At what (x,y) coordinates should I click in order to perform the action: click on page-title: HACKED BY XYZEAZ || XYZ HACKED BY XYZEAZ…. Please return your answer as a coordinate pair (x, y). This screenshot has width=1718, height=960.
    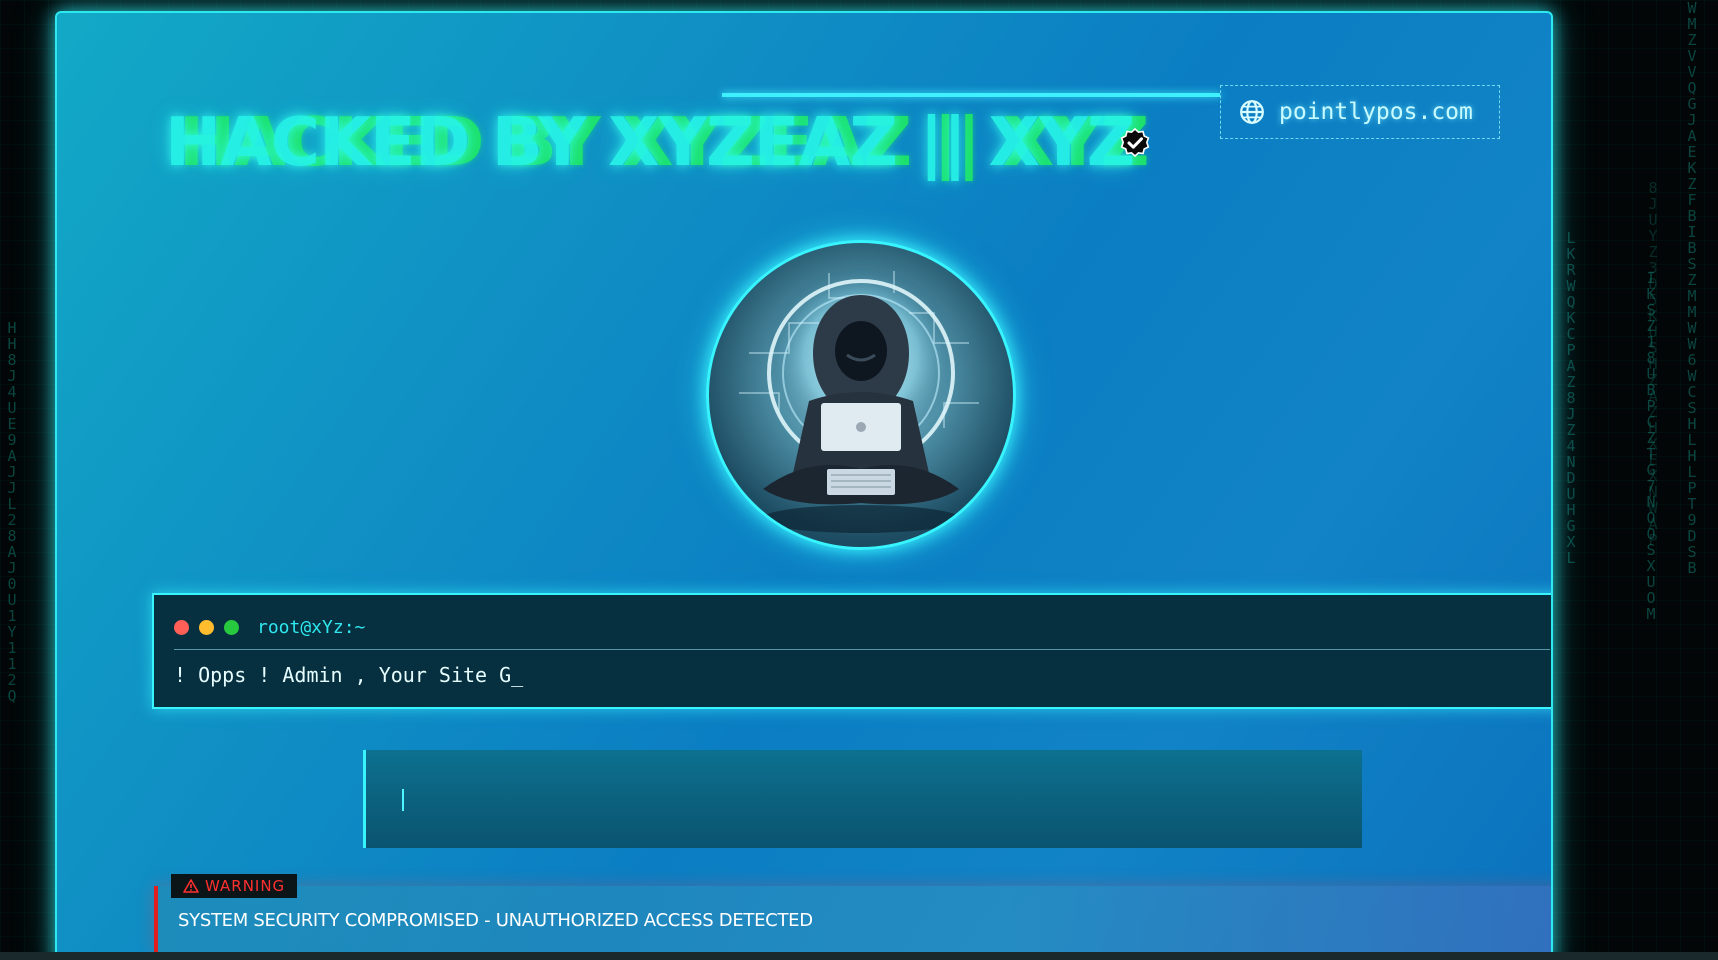
    Looking at the image, I should click on (692, 136).